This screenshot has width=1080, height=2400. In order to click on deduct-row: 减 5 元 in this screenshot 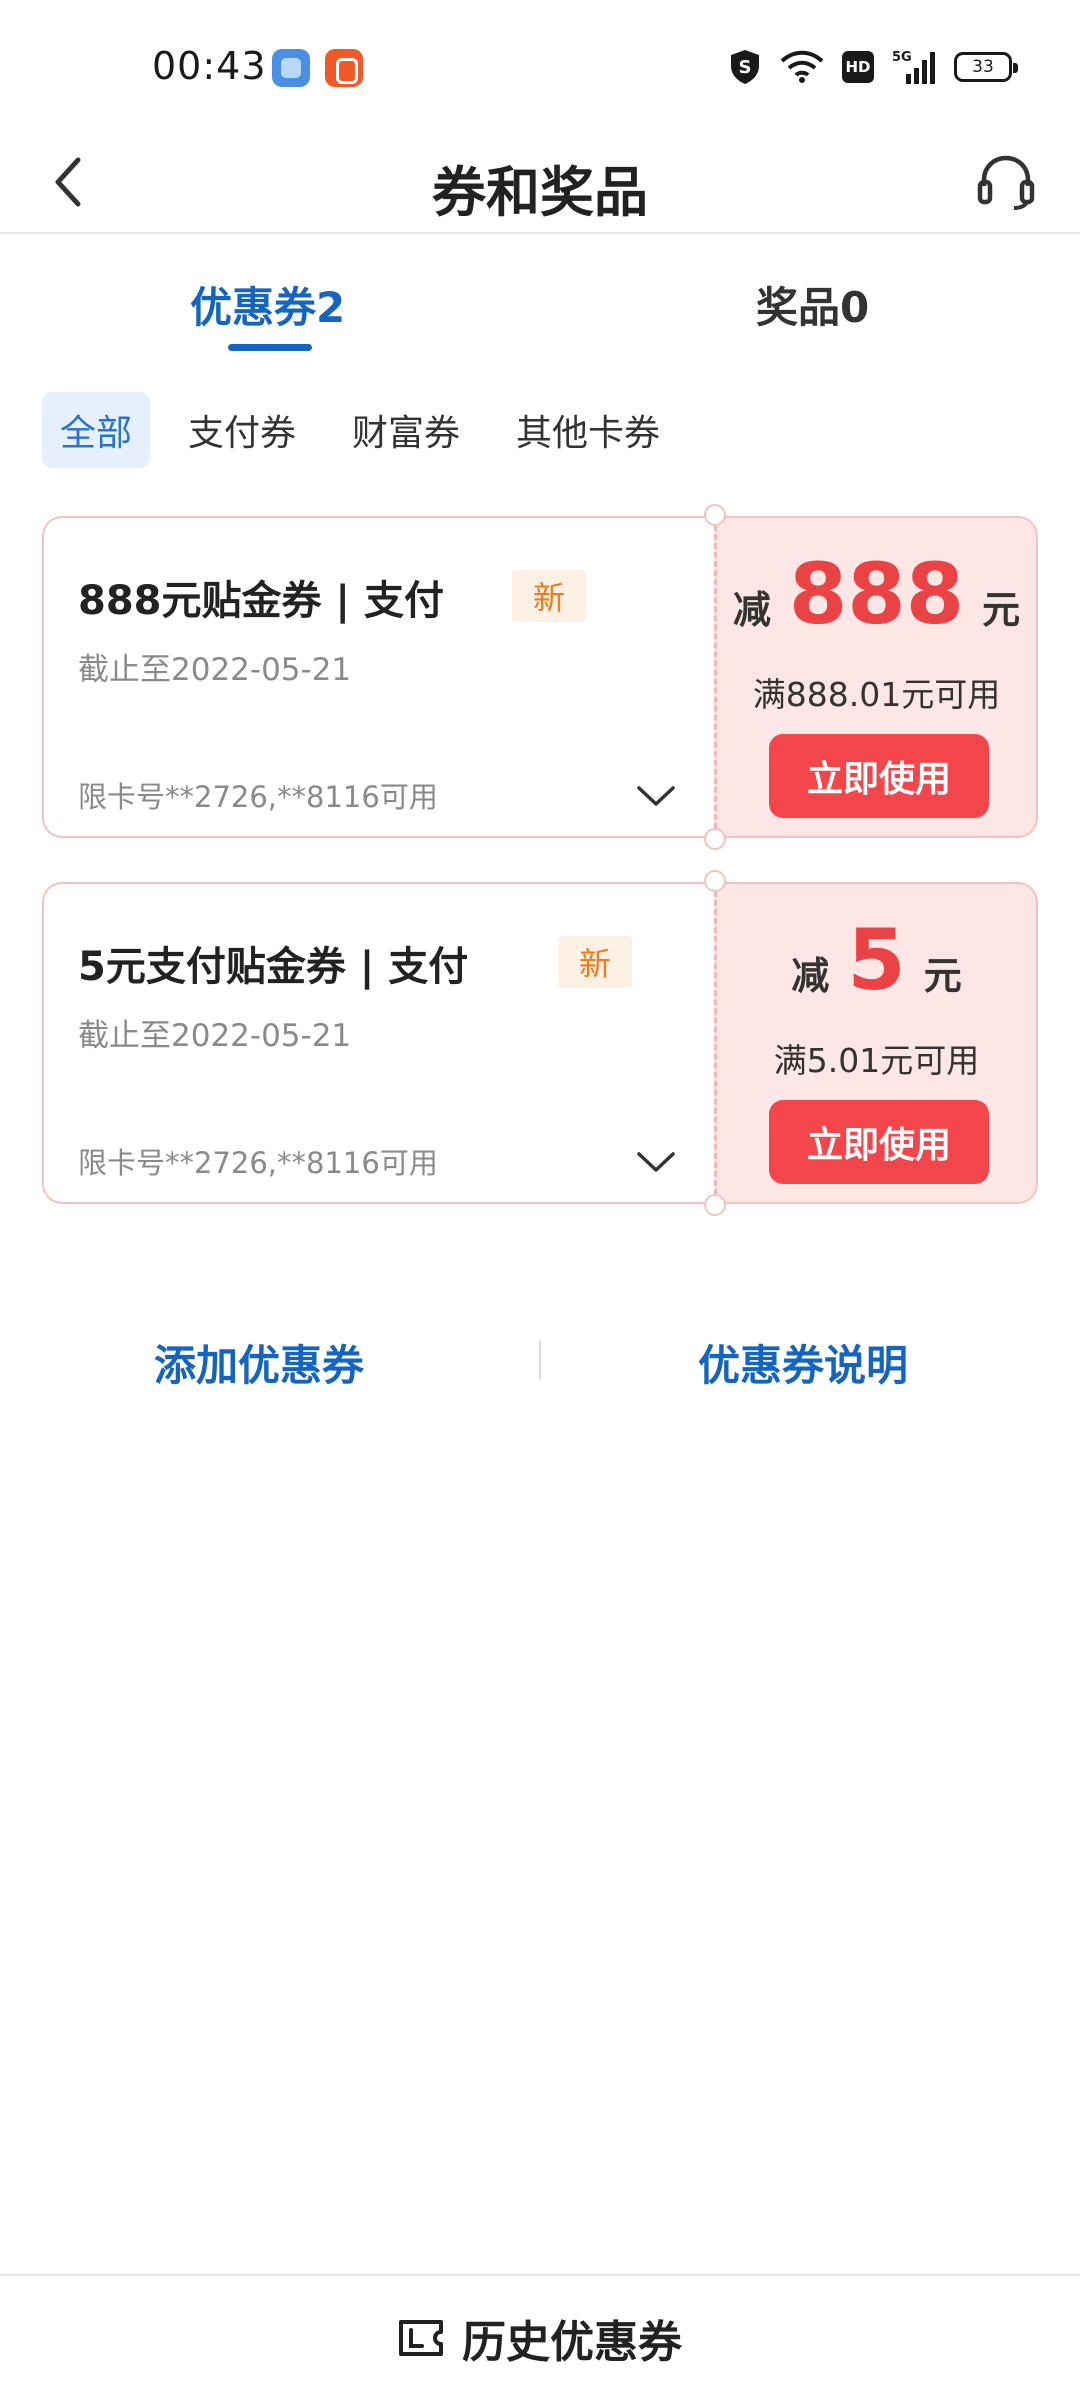, I will do `click(876, 960)`.